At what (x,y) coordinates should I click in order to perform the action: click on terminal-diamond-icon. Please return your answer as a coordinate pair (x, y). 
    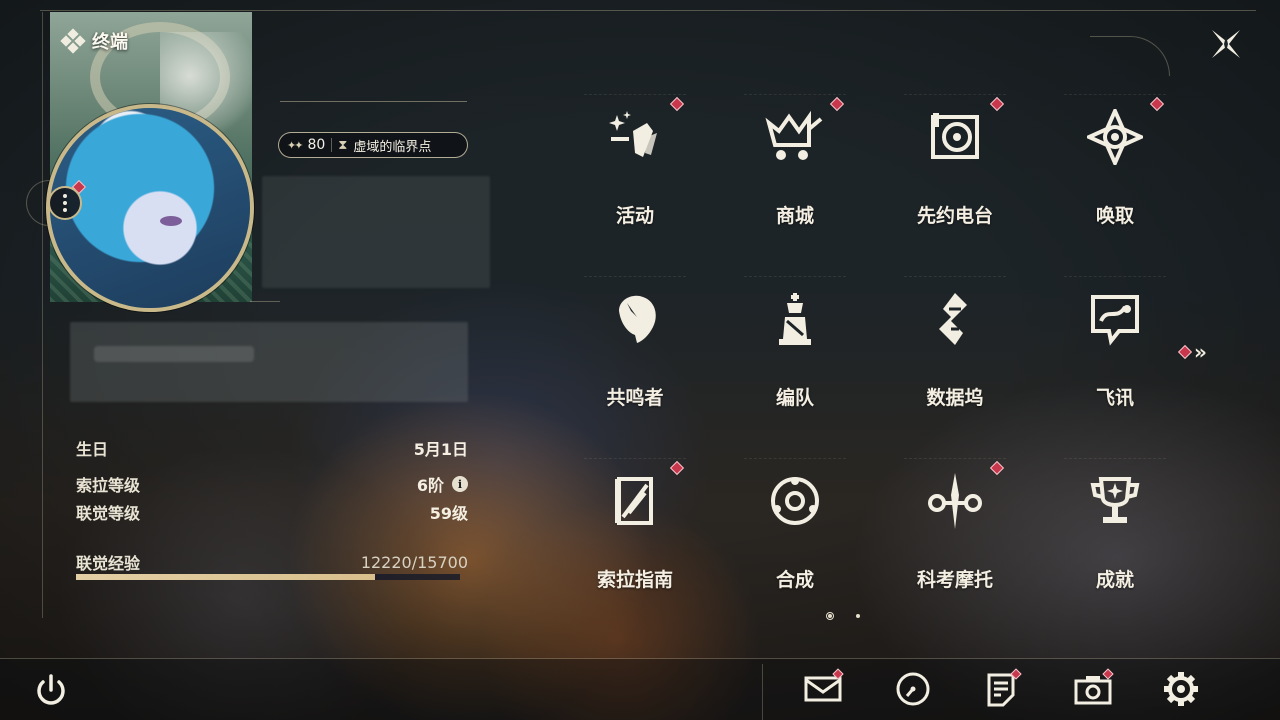
    Looking at the image, I should click on (73, 41).